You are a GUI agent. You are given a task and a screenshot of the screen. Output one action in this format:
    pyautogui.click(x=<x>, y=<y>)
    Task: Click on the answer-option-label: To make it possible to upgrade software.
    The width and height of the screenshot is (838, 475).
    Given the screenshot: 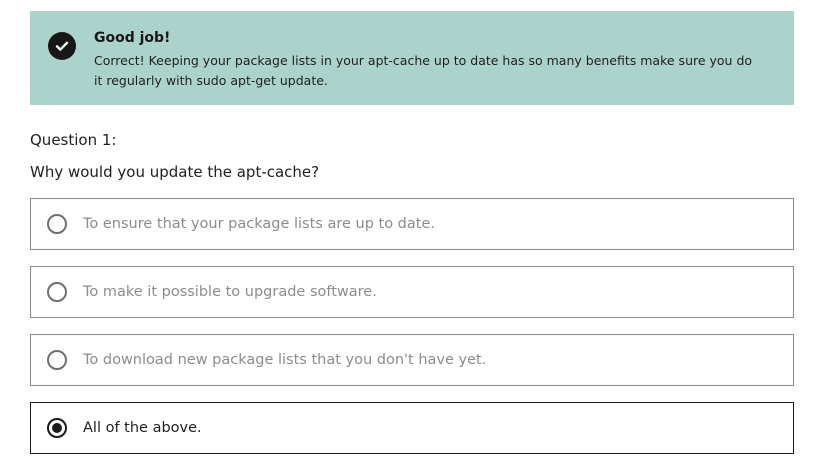 What is the action you would take?
    pyautogui.click(x=230, y=292)
    